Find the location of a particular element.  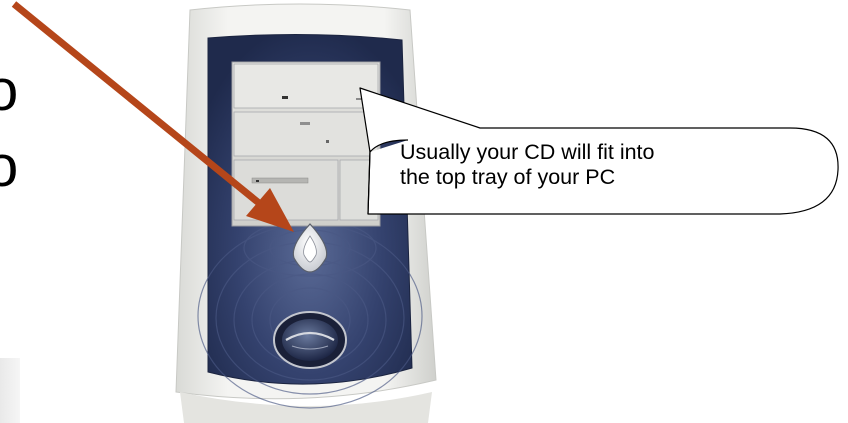

callout-line-1: Usually your CD will fit into is located at coordinates (527, 152).